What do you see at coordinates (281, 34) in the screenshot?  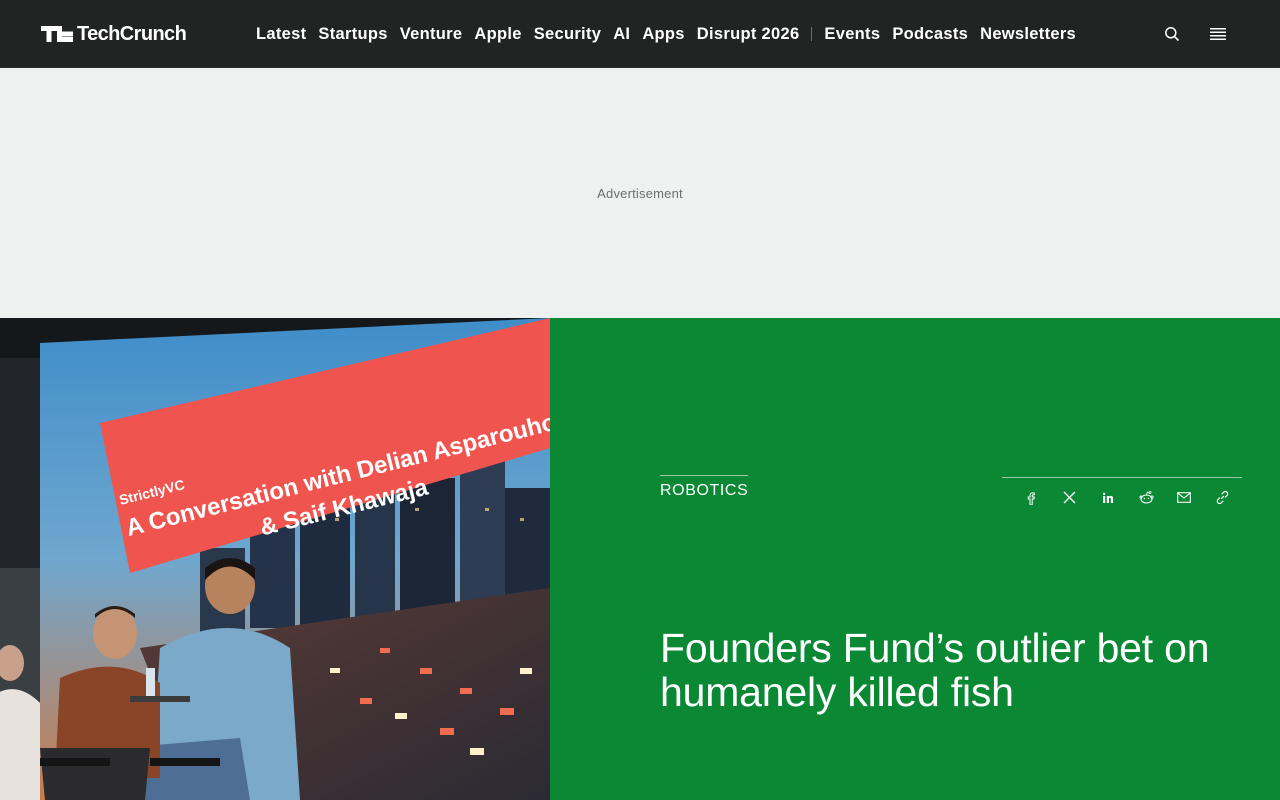 I see `nav-latest: Latest` at bounding box center [281, 34].